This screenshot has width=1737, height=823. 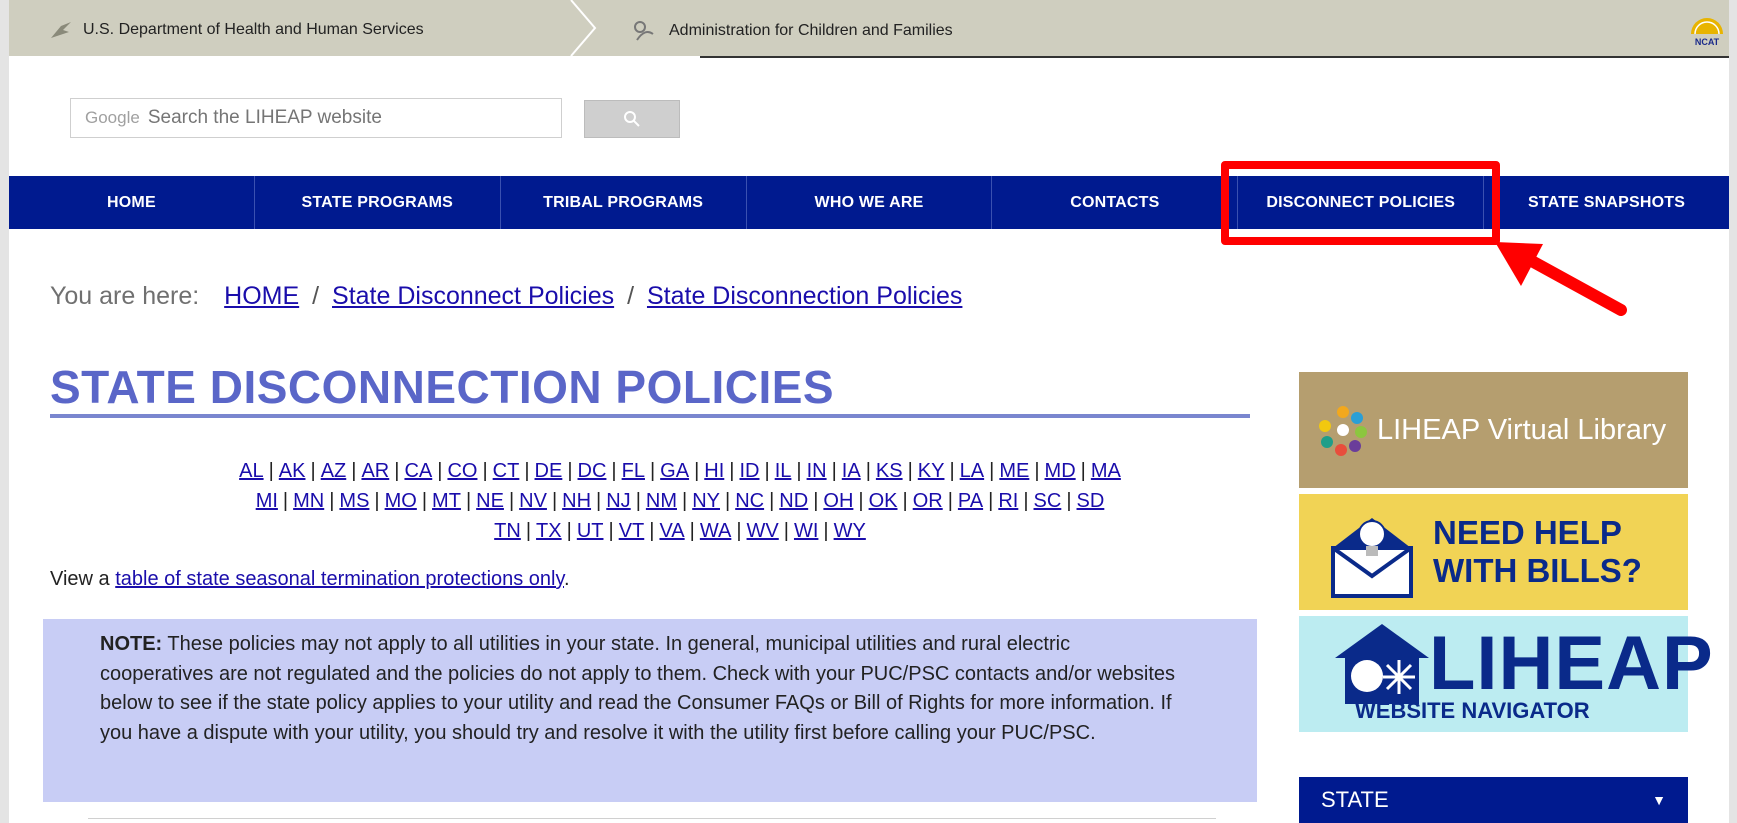 What do you see at coordinates (652, 818) in the screenshot?
I see `content-divider` at bounding box center [652, 818].